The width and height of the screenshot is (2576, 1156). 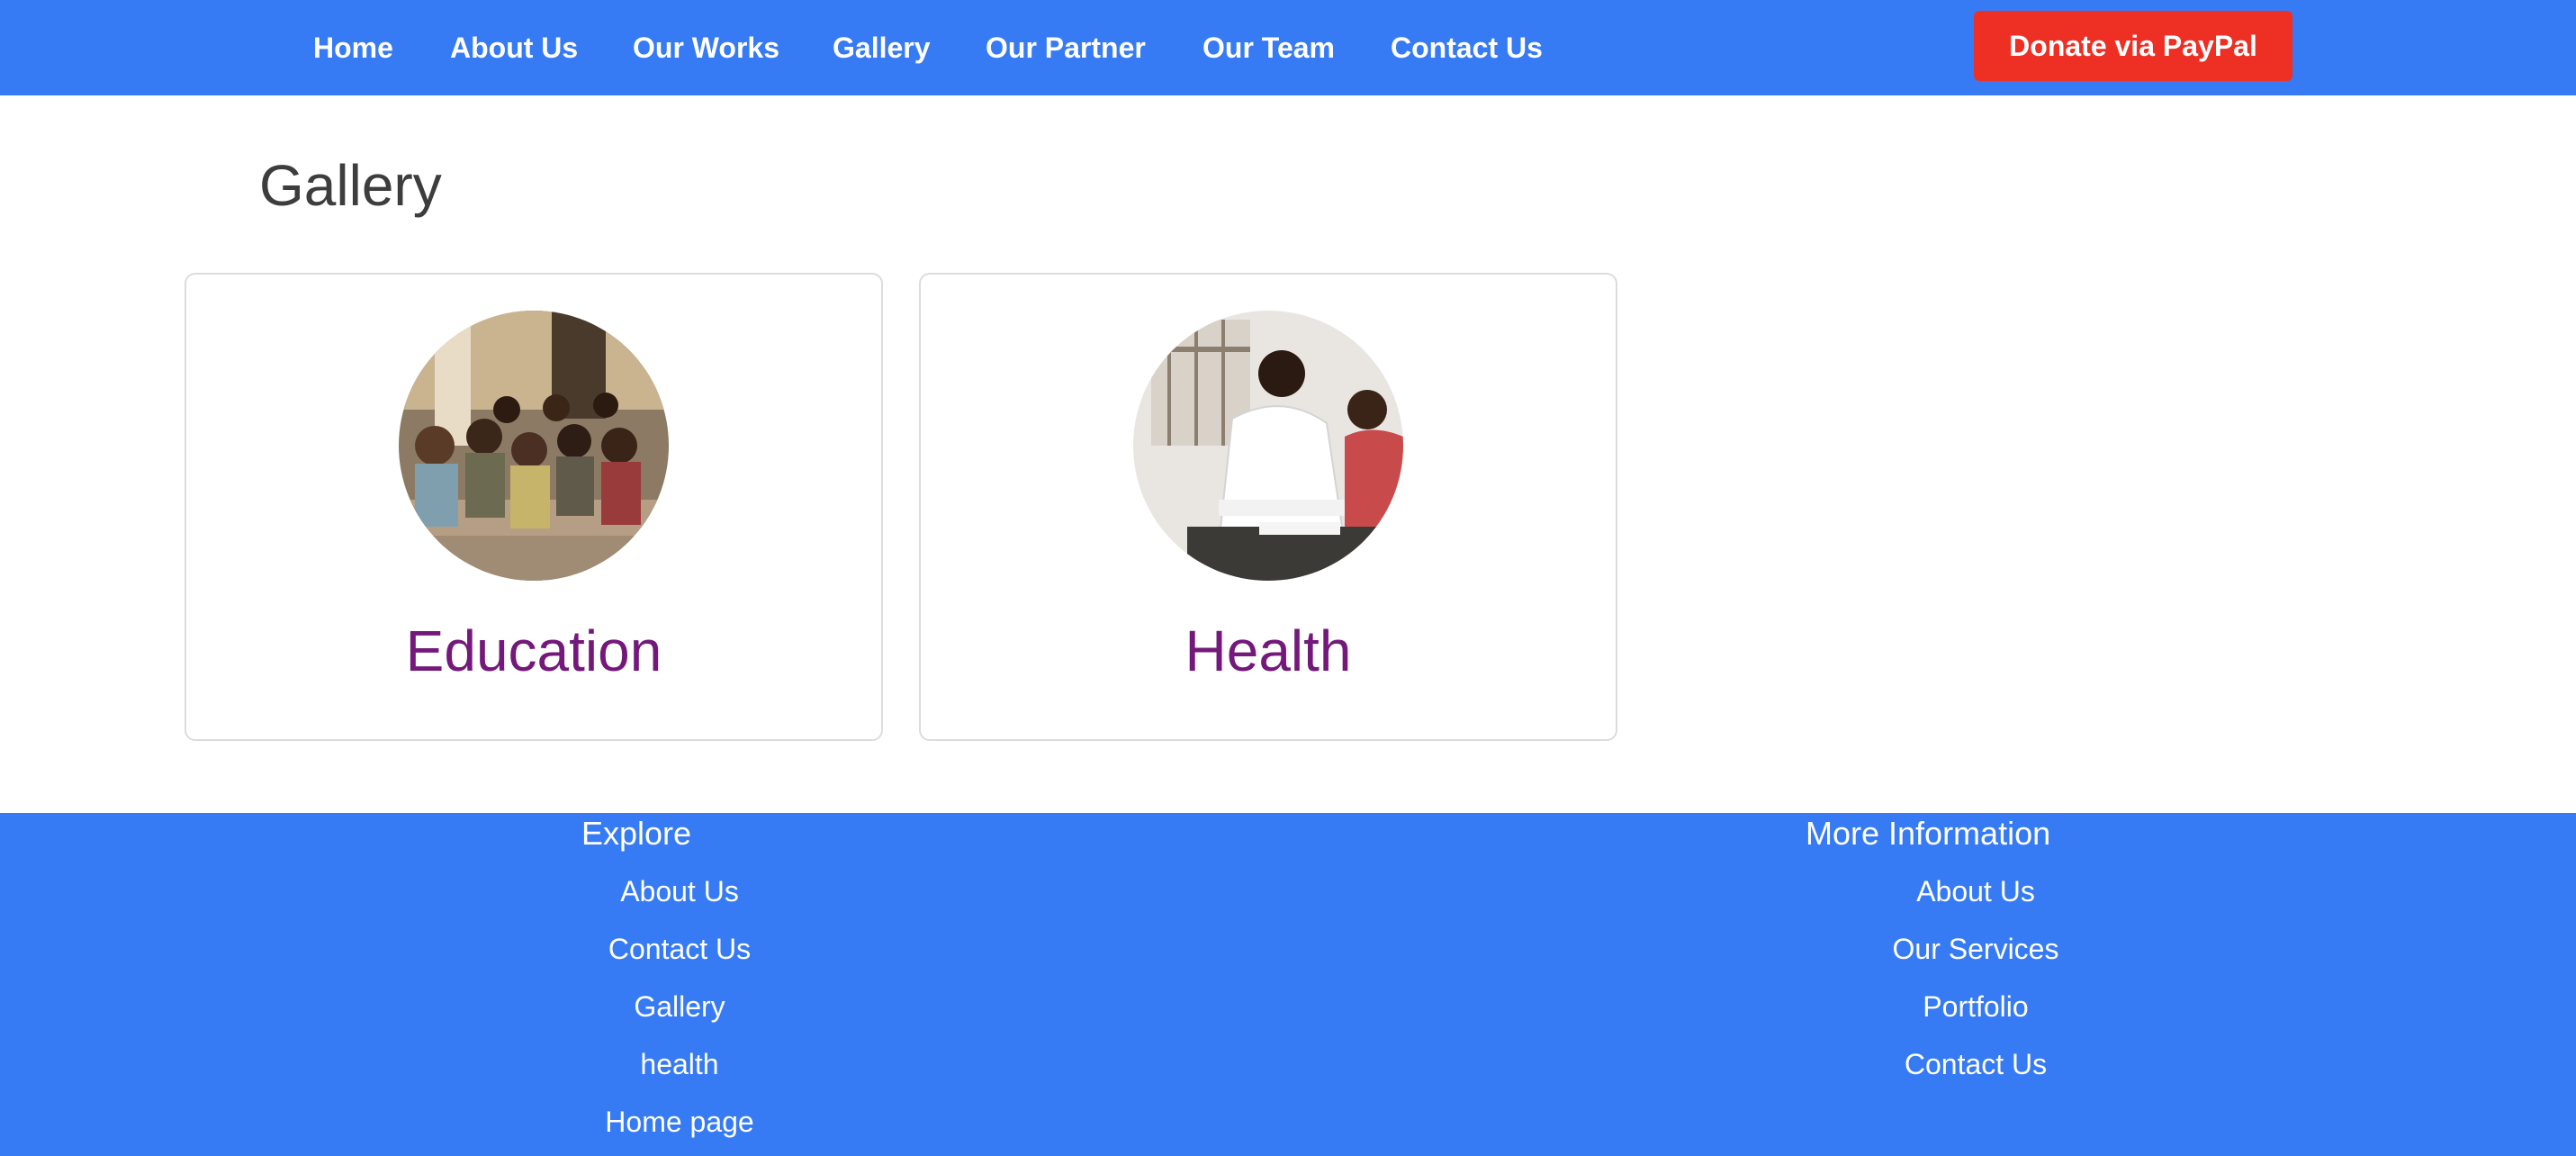 I want to click on nav-link-gallery: Gallery, so click(x=882, y=47).